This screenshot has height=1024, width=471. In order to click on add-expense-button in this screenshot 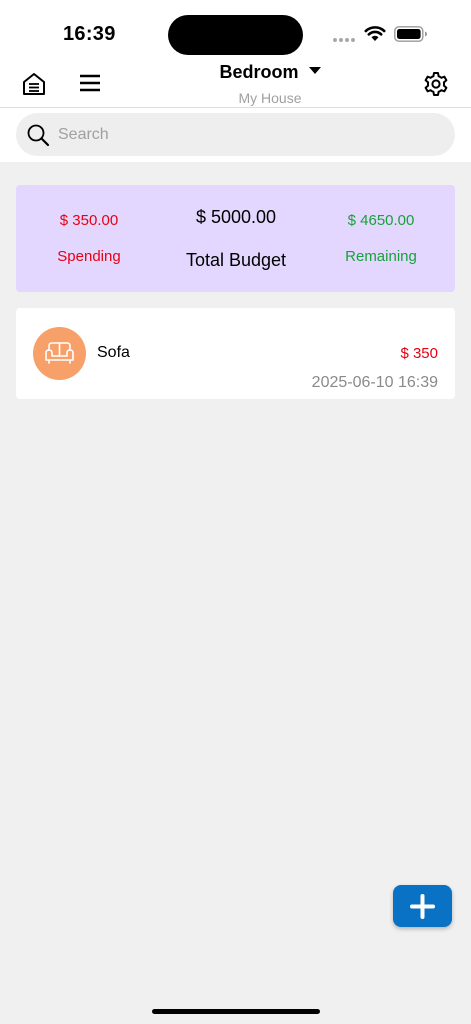, I will do `click(422, 906)`.